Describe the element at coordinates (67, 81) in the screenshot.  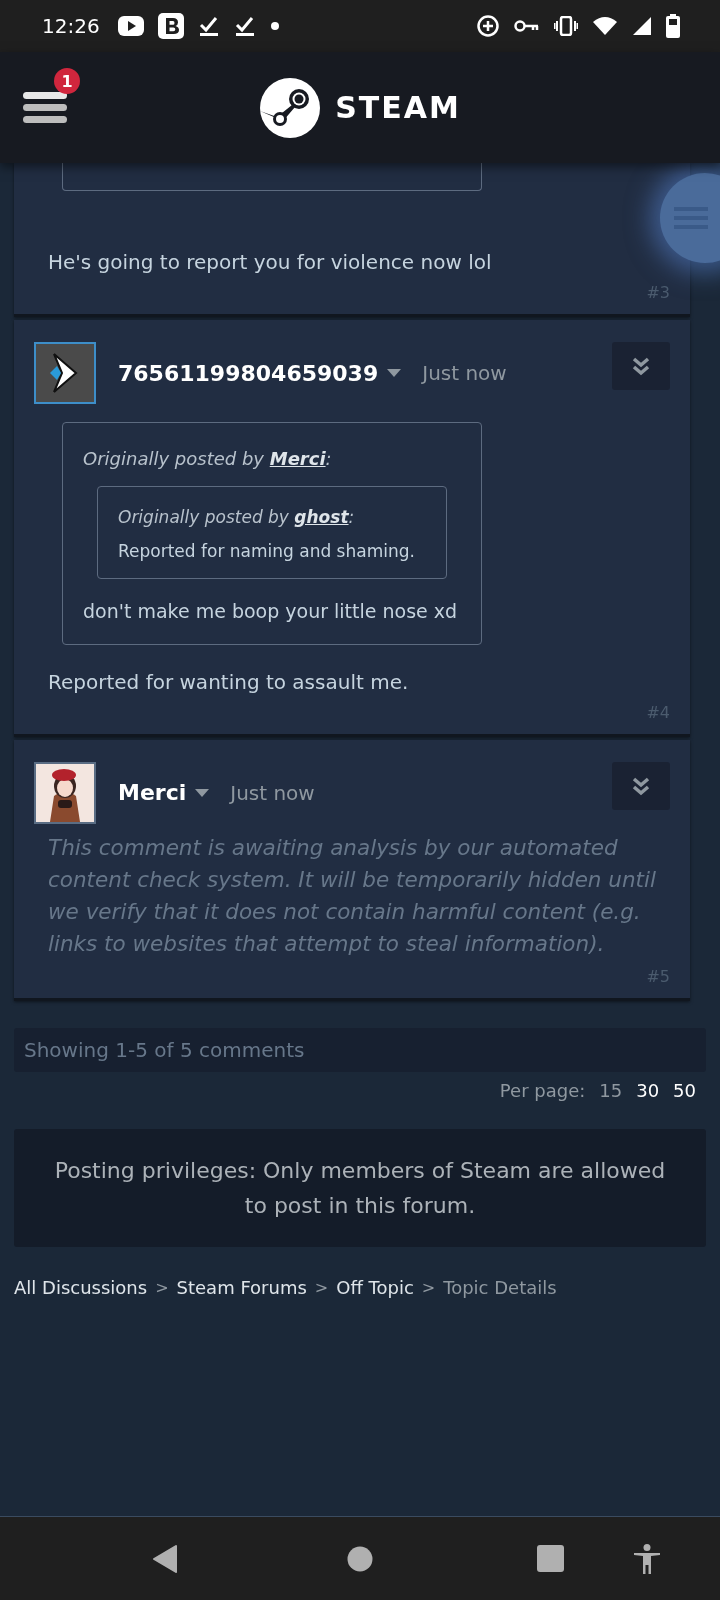
I see `notification-badge: 1` at that location.